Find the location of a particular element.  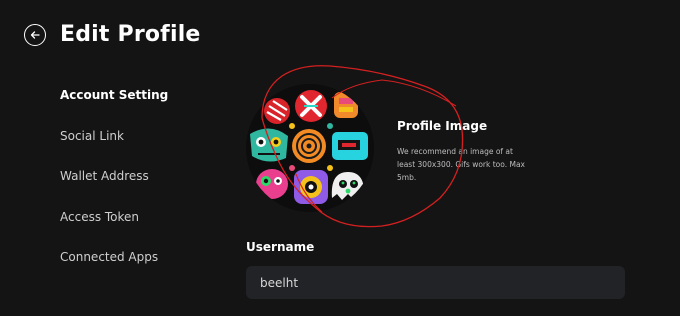

profile-image-title: Profile Image is located at coordinates (442, 126).